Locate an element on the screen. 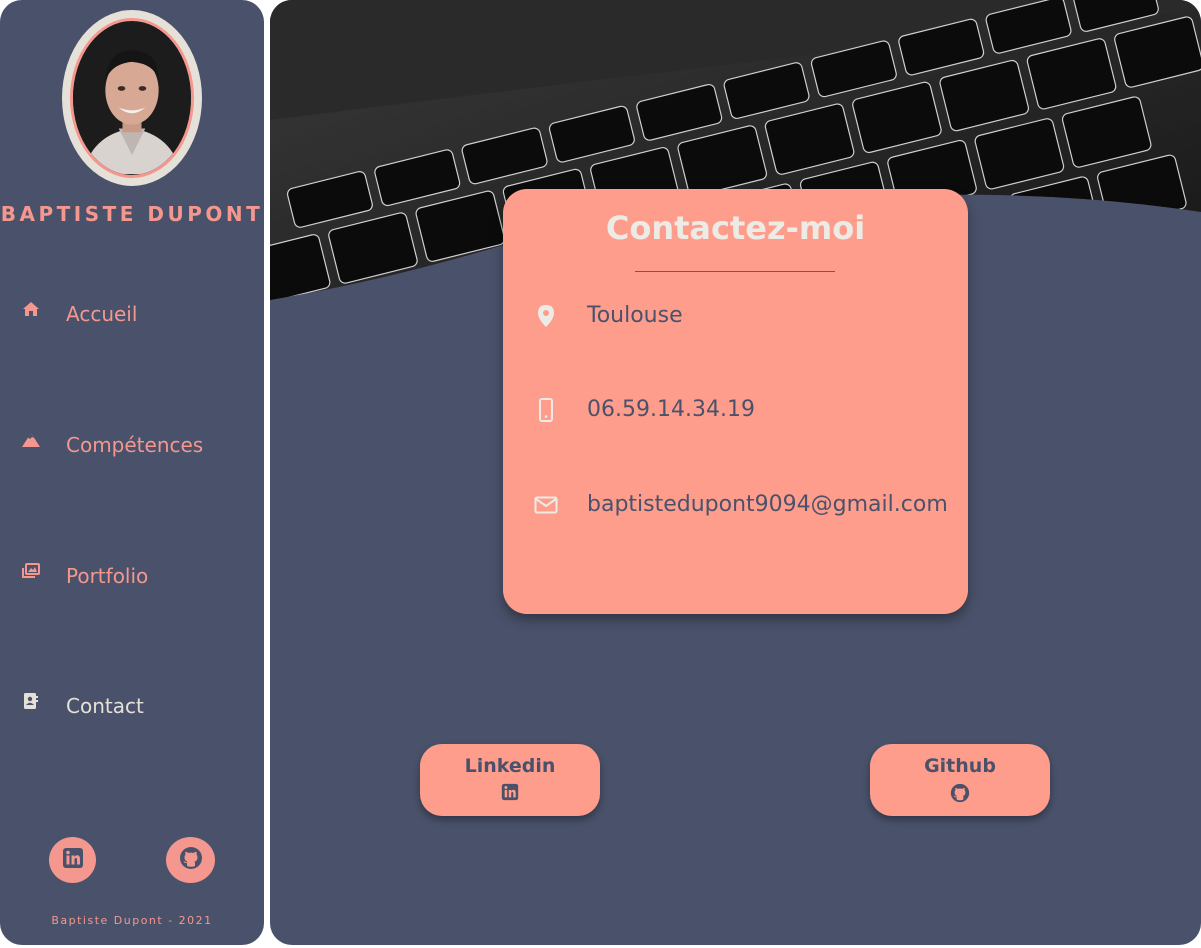 The height and width of the screenshot is (948, 1201). email-row: baptistedupont9094@gmail.com is located at coordinates (740, 504).